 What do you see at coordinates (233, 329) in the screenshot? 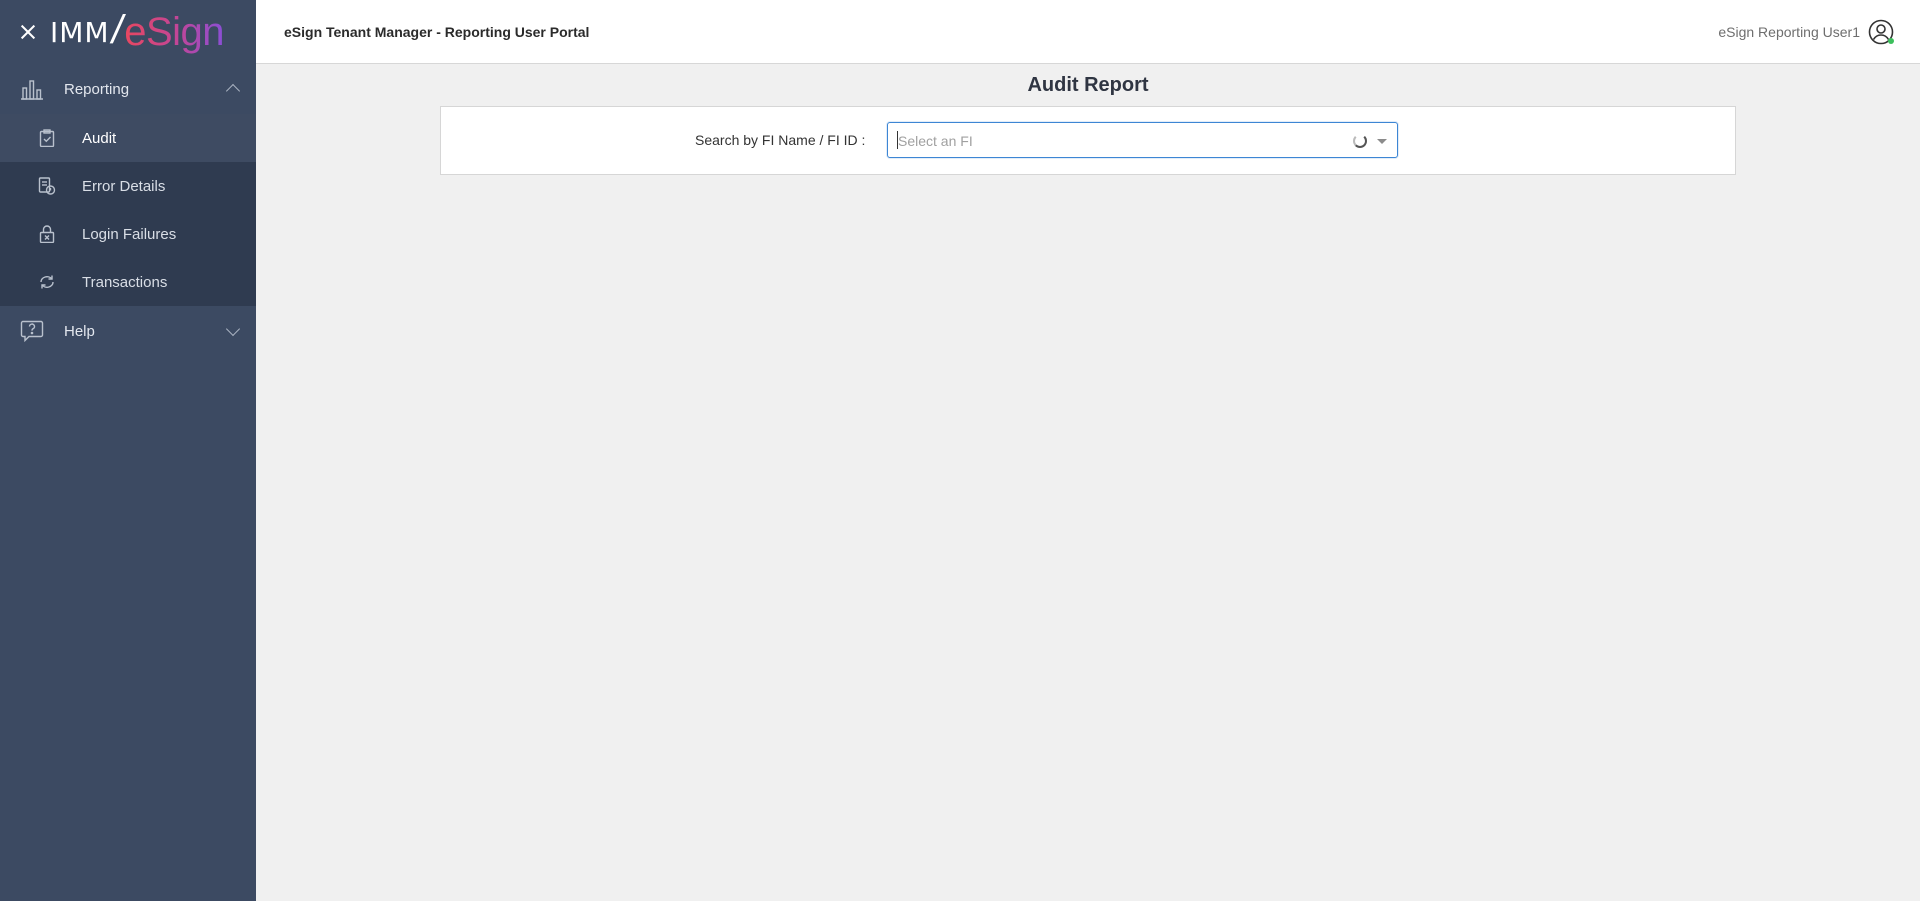
I see `chevron-down-icon` at bounding box center [233, 329].